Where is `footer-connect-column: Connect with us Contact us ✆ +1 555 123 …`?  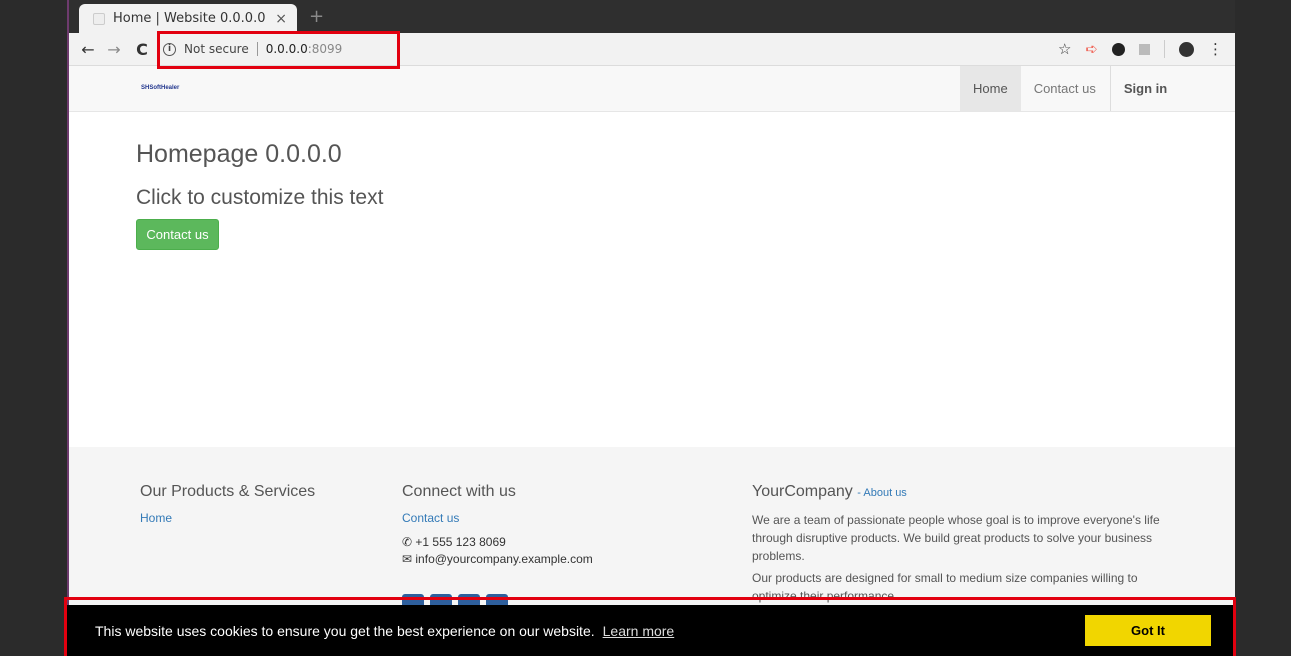 footer-connect-column: Connect with us Contact us ✆ +1 555 123 … is located at coordinates (497, 524).